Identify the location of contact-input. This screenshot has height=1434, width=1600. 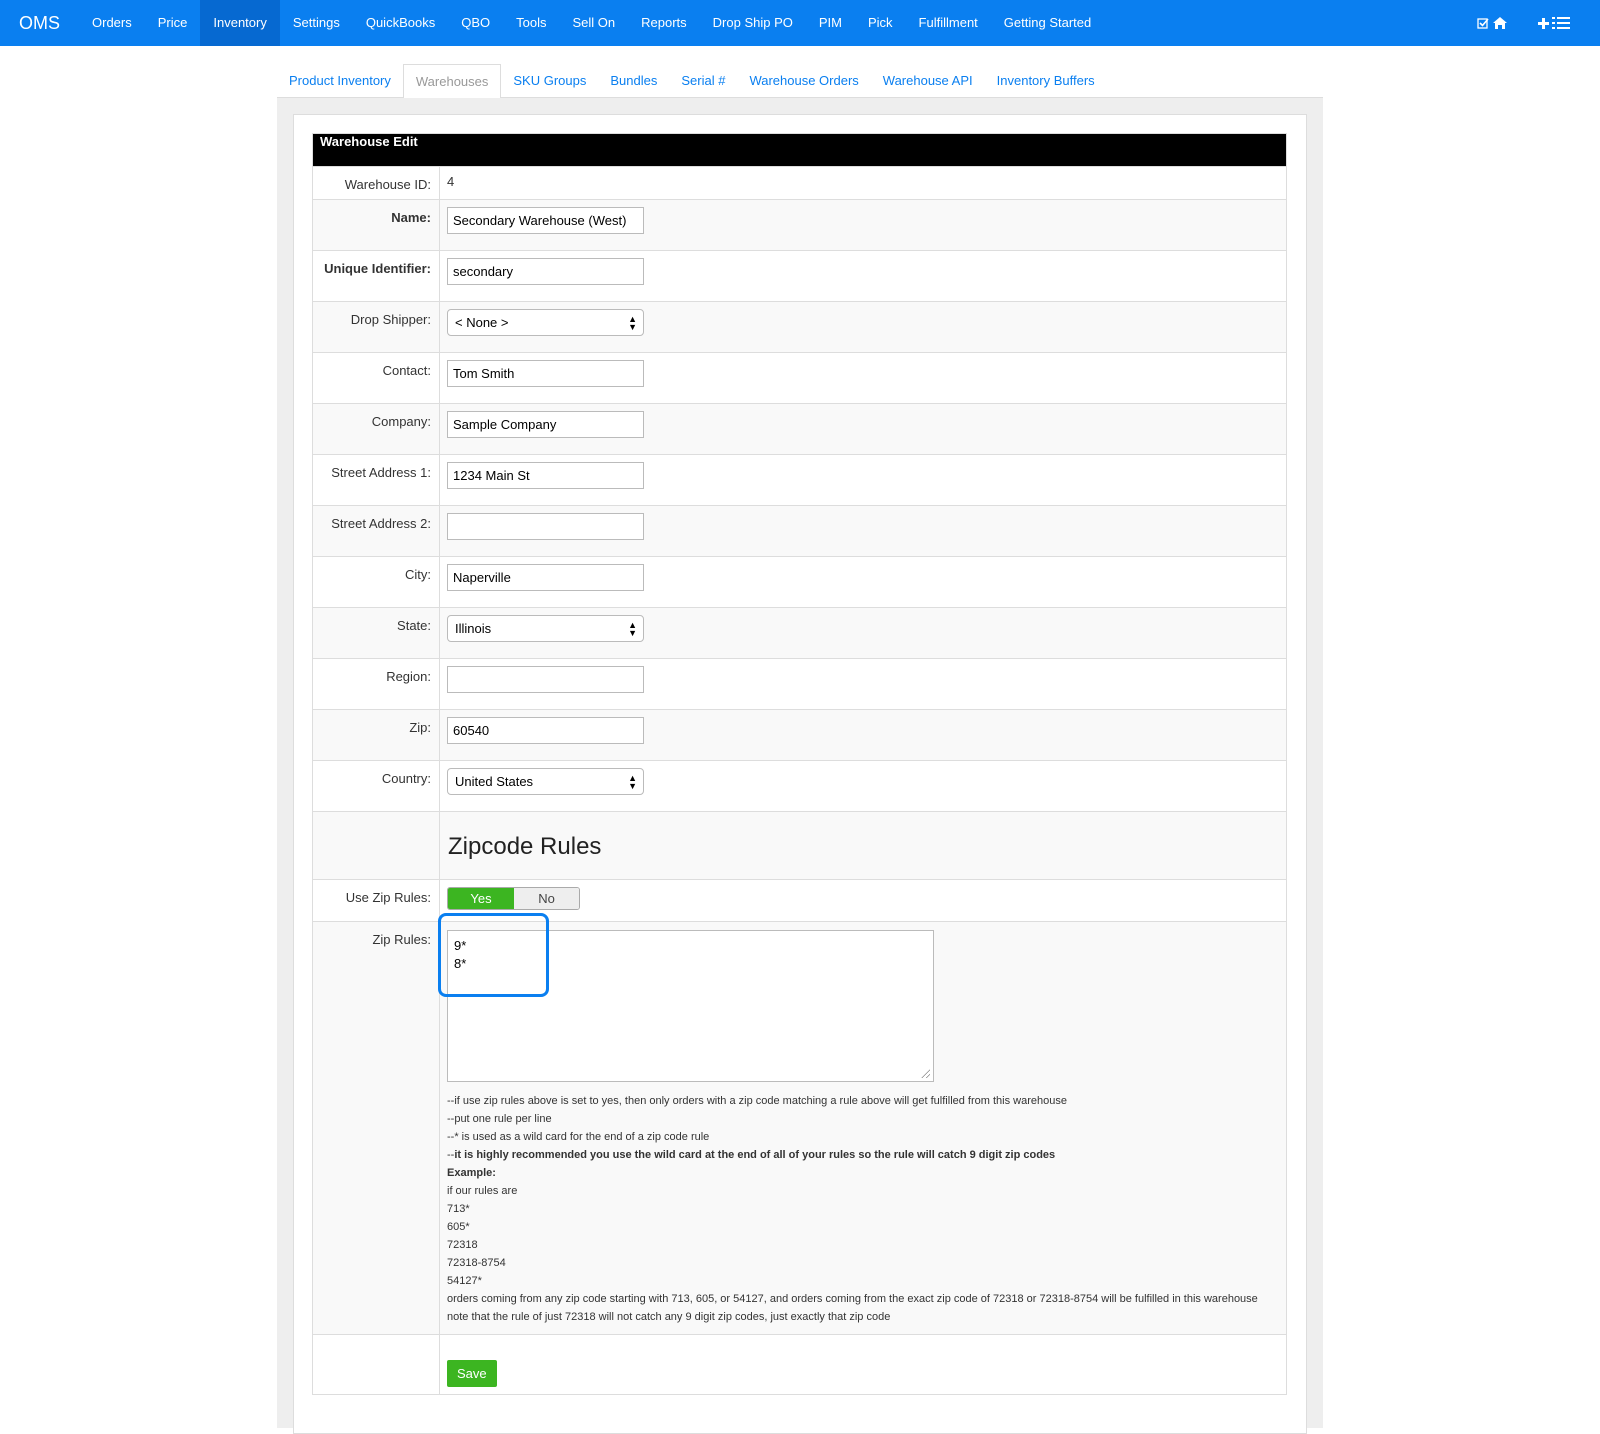
(545, 373).